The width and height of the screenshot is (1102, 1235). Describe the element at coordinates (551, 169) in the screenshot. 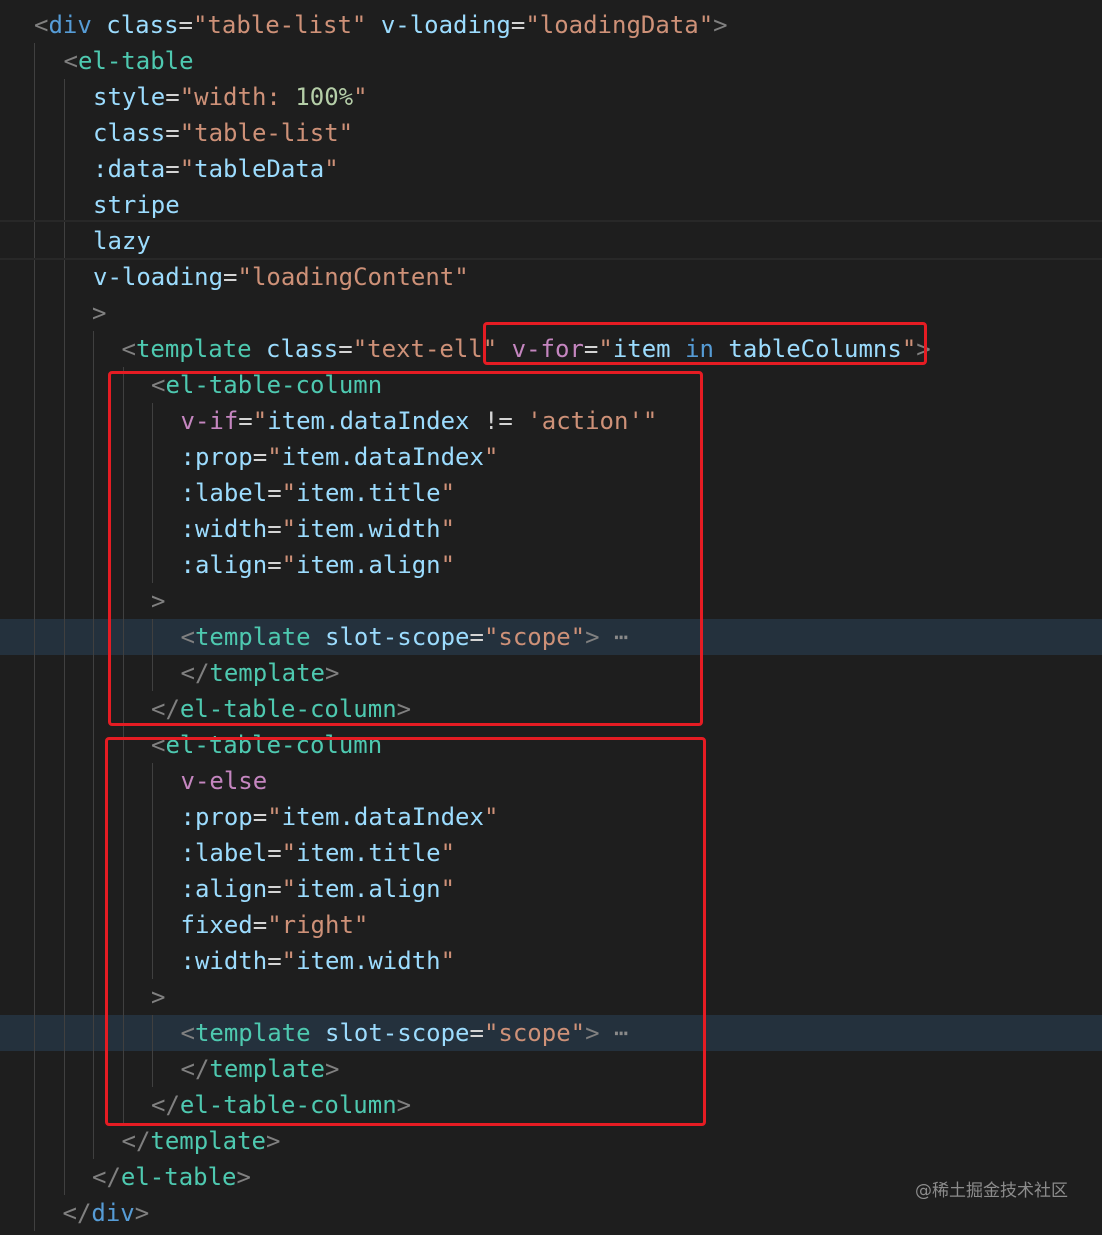

I see `code-line: :data="tableData"` at that location.